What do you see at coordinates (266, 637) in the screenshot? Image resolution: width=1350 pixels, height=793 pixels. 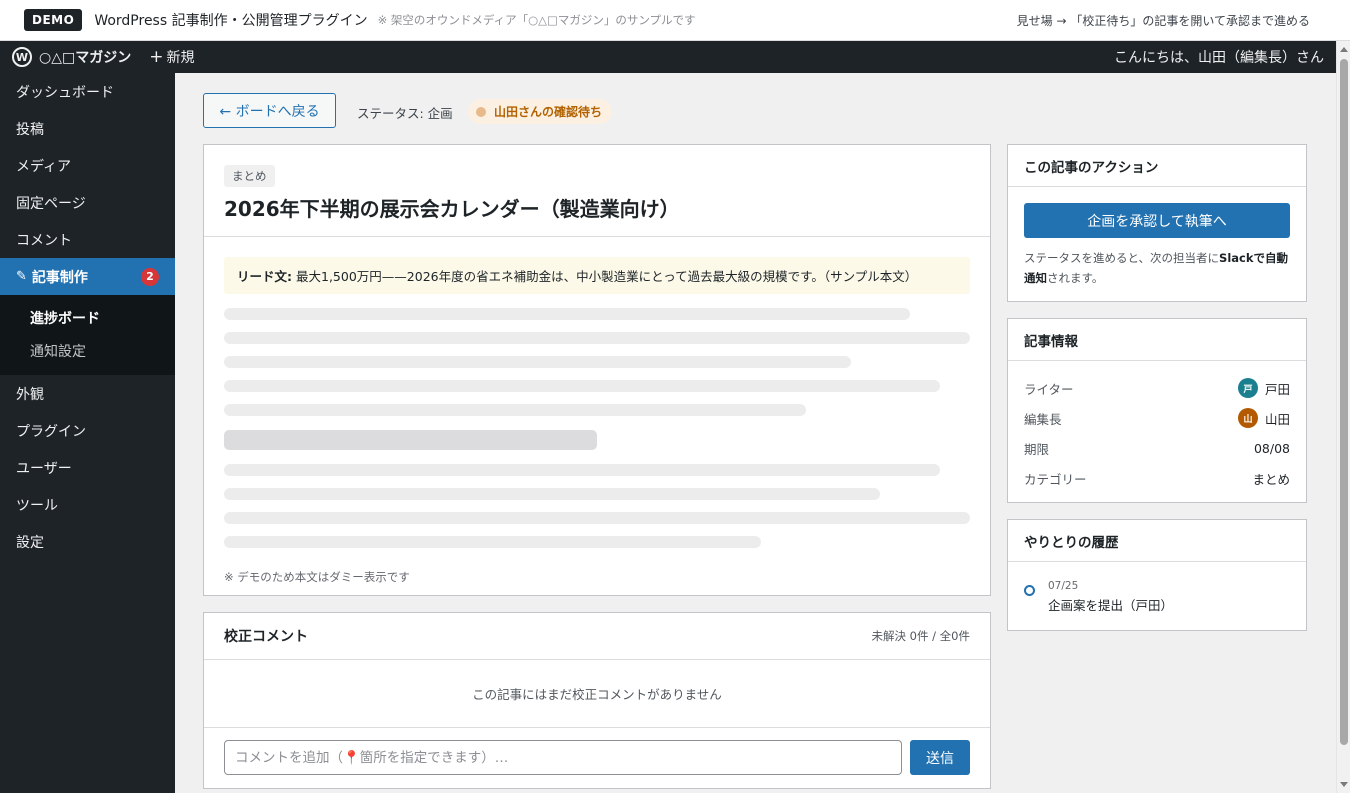 I see `comments-title: 校正コメント` at bounding box center [266, 637].